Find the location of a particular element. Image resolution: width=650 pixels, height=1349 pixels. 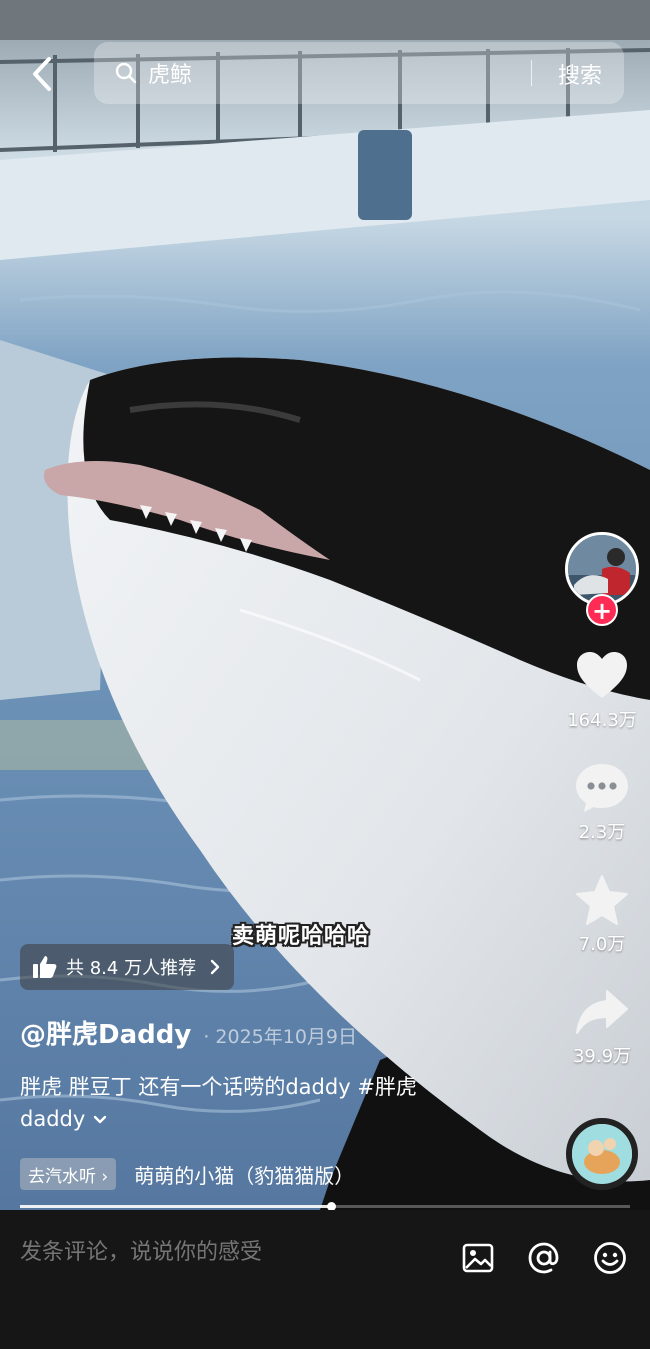

recommend-pill: 共 8.4 万人推荐 is located at coordinates (127, 967).